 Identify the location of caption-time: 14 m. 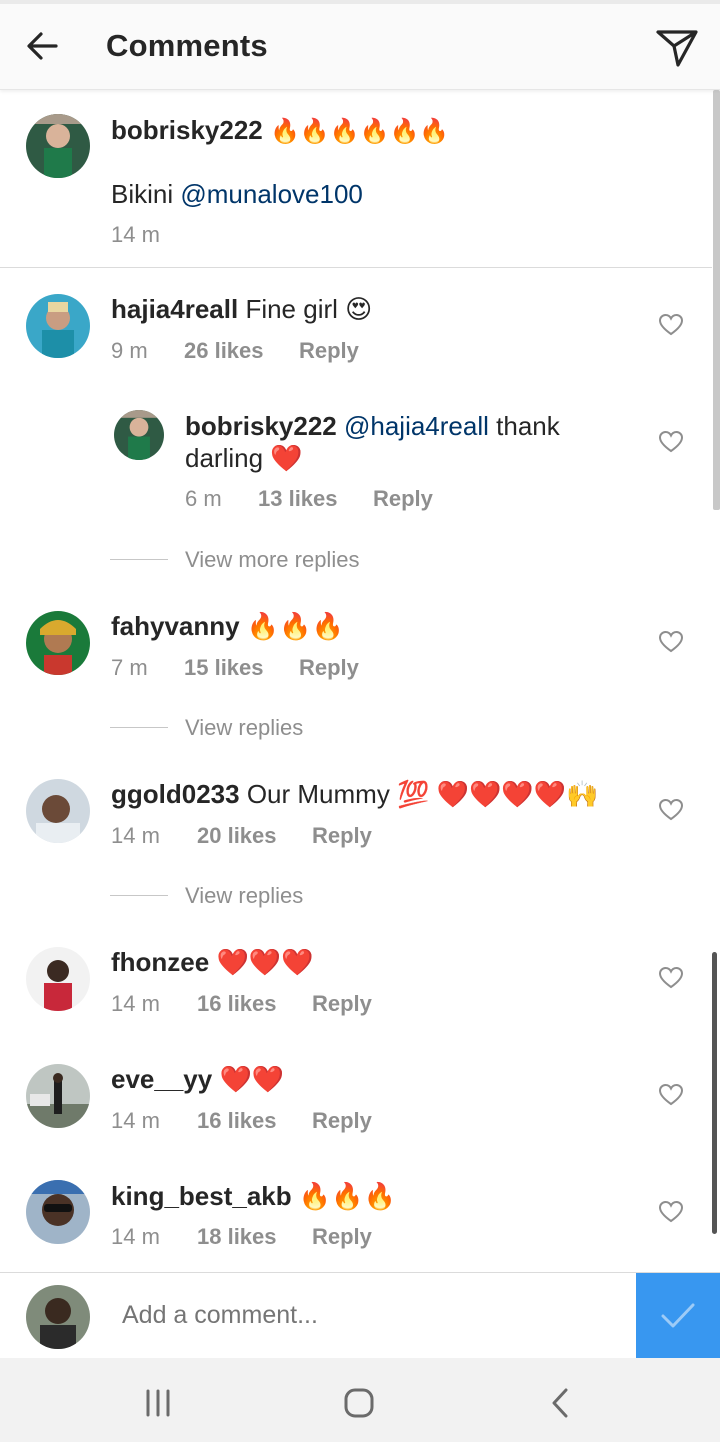
(135, 234).